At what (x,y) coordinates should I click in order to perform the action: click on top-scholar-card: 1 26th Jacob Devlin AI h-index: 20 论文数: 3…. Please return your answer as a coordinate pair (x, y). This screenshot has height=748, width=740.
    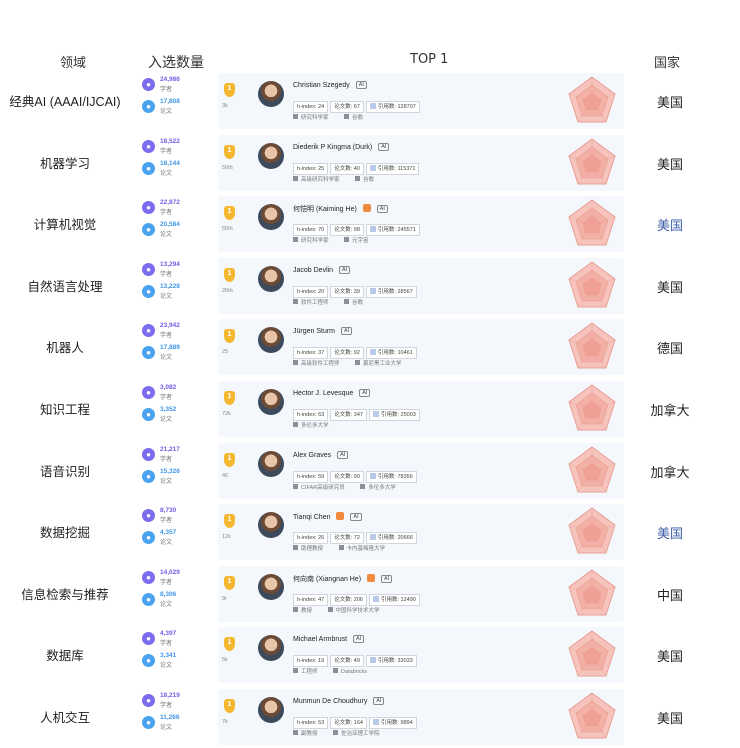
    Looking at the image, I should click on (421, 285).